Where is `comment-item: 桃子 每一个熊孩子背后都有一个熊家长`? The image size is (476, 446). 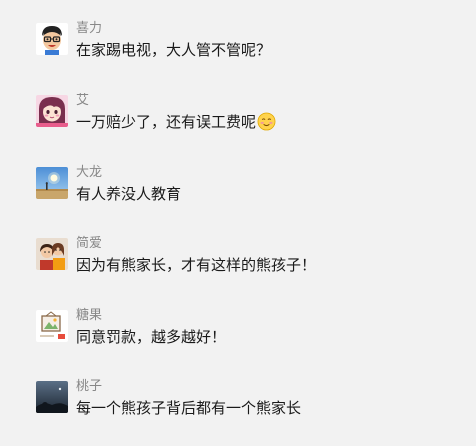 comment-item: 桃子 每一个熊孩子背后都有一个熊家长 is located at coordinates (246, 407).